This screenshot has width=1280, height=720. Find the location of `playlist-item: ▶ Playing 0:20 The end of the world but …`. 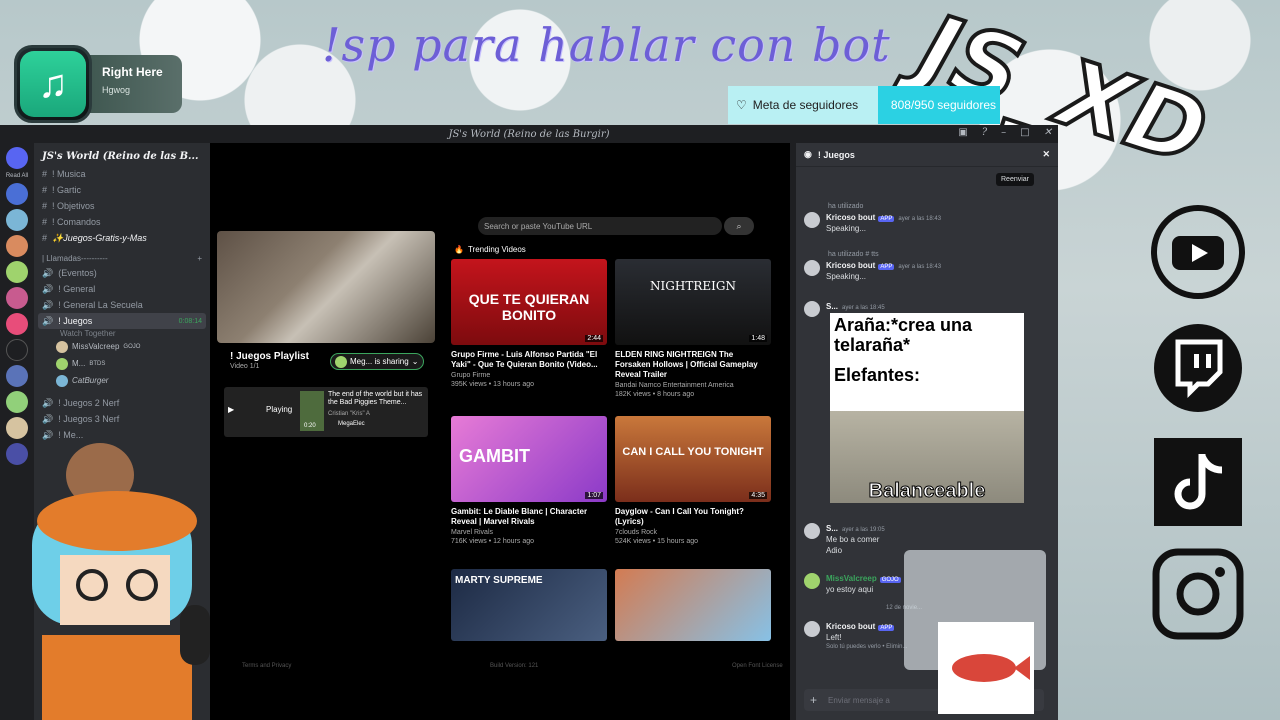

playlist-item: ▶ Playing 0:20 The end of the world but … is located at coordinates (326, 412).